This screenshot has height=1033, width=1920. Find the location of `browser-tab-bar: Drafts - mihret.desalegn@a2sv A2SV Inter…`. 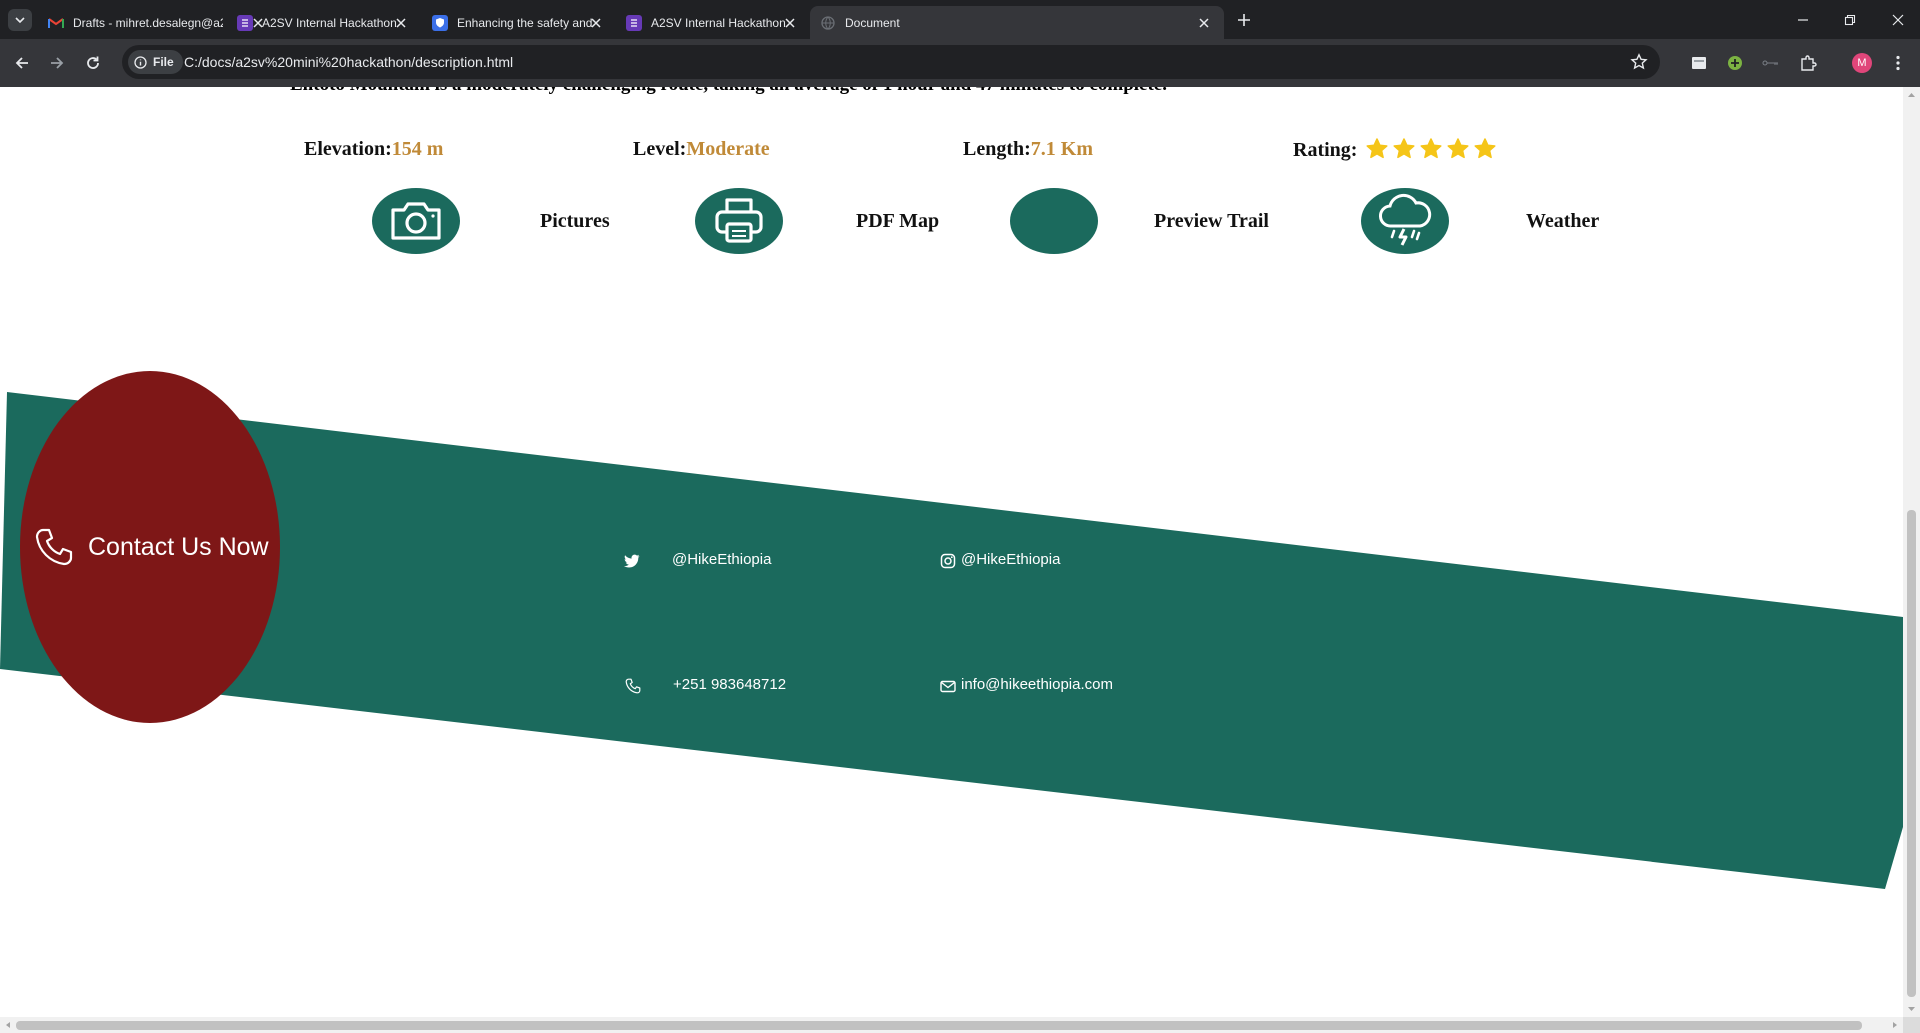

browser-tab-bar: Drafts - mihret.desalegn@a2sv A2SV Inter… is located at coordinates (960, 19).